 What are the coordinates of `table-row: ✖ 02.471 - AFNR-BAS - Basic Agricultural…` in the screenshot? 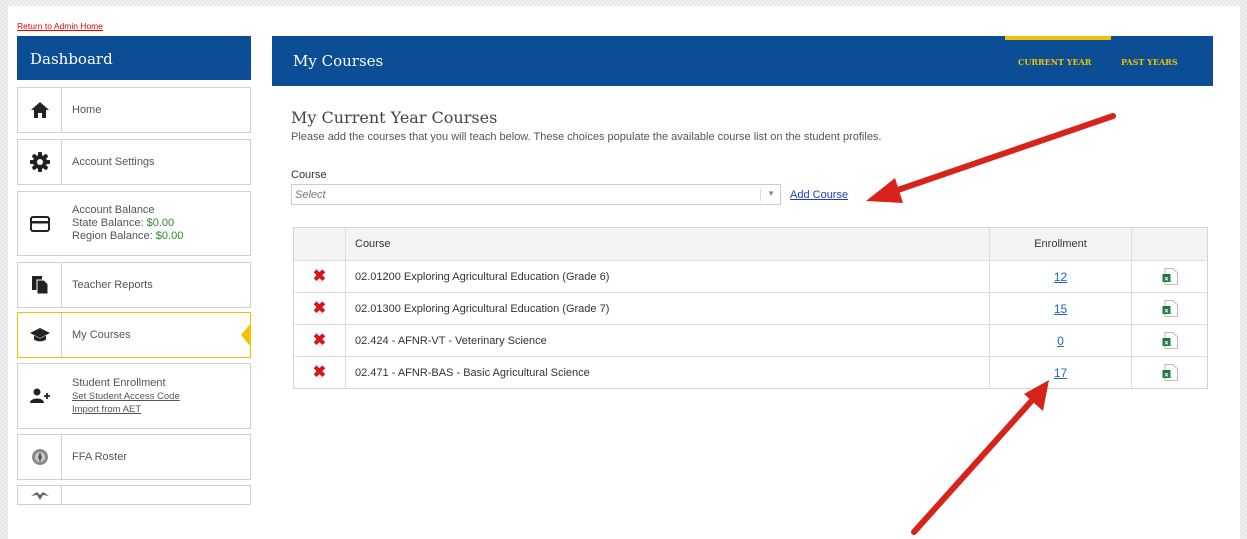 It's located at (750, 372).